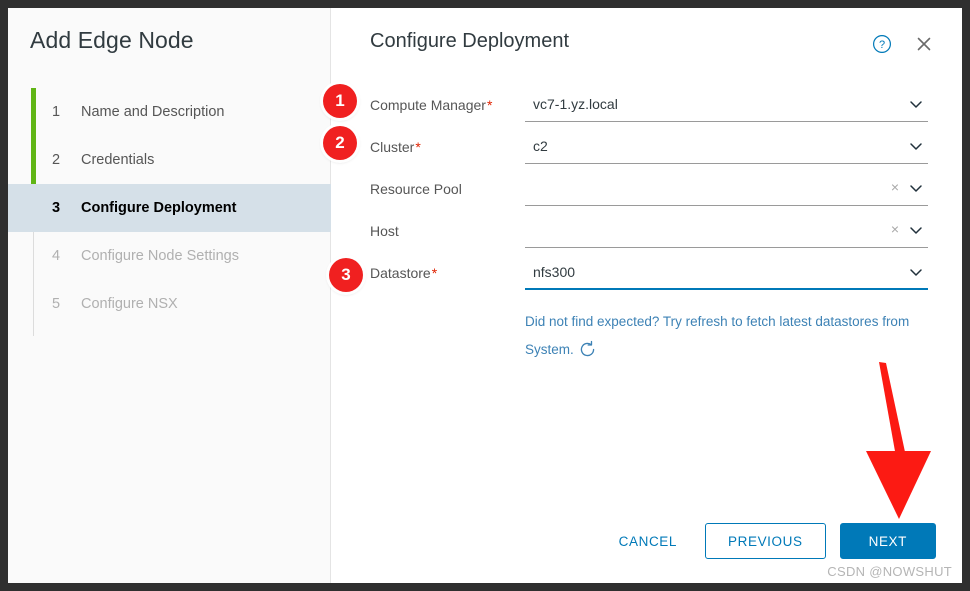 The height and width of the screenshot is (591, 970). Describe the element at coordinates (56, 160) in the screenshot. I see `step-number: 2` at that location.